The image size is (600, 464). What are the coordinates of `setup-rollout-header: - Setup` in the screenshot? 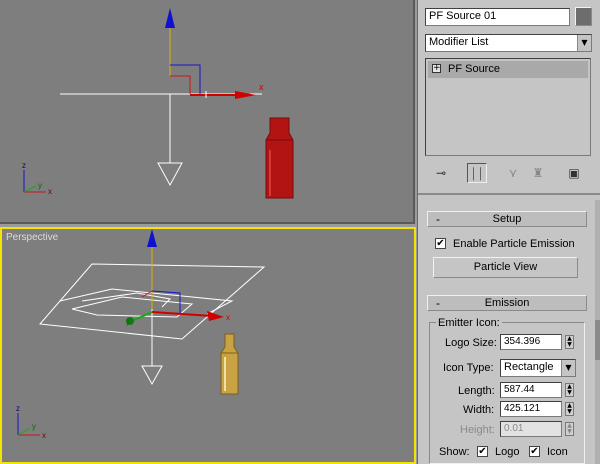 It's located at (507, 219).